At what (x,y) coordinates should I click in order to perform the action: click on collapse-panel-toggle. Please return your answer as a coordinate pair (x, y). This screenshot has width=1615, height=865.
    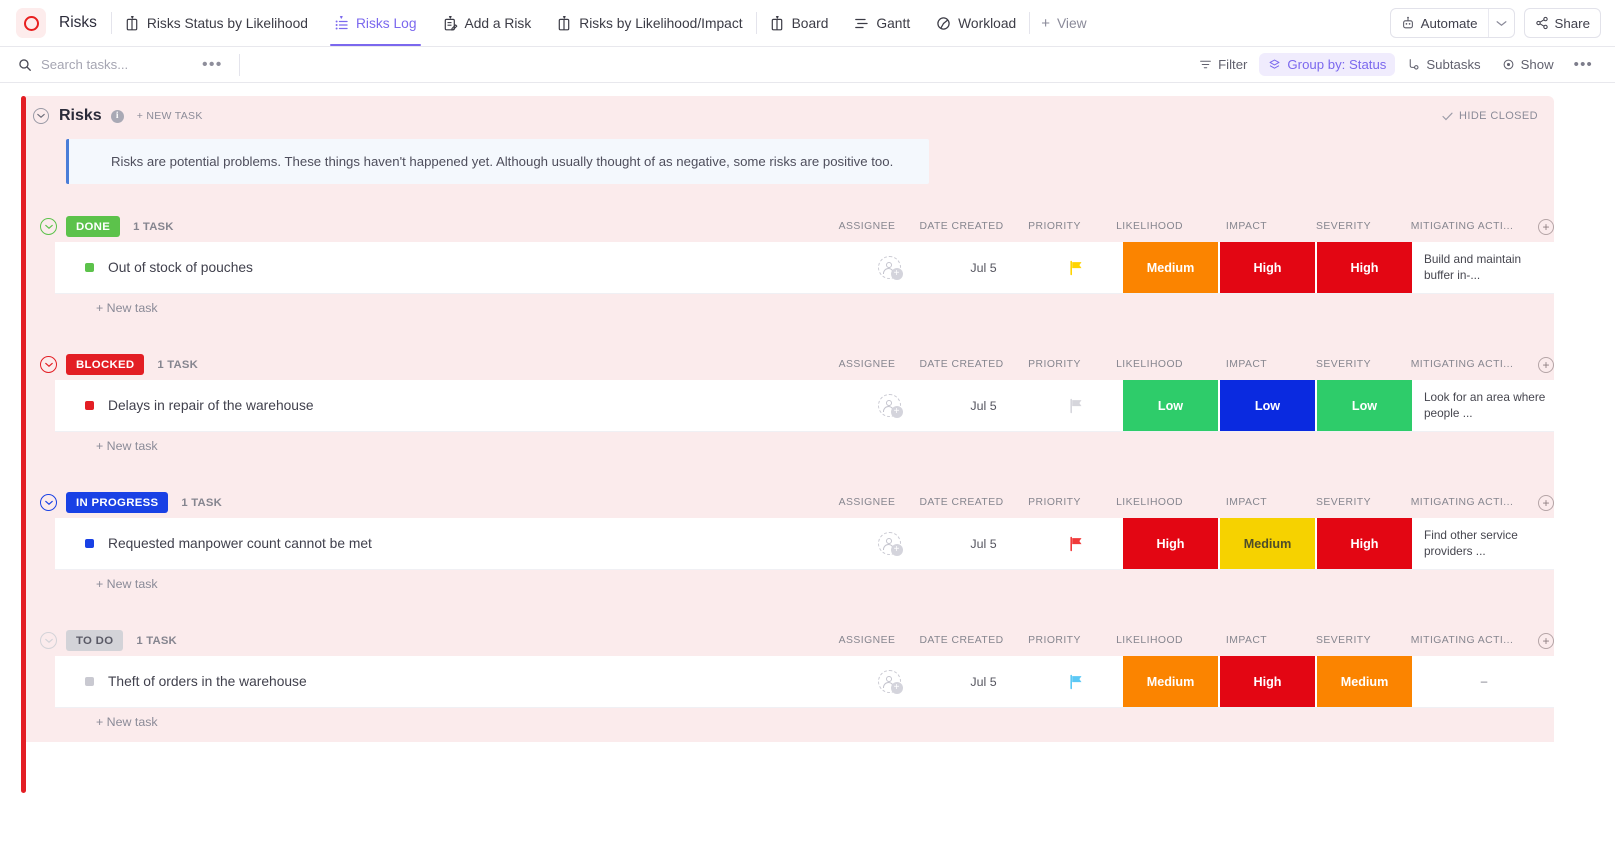
    Looking at the image, I should click on (41, 116).